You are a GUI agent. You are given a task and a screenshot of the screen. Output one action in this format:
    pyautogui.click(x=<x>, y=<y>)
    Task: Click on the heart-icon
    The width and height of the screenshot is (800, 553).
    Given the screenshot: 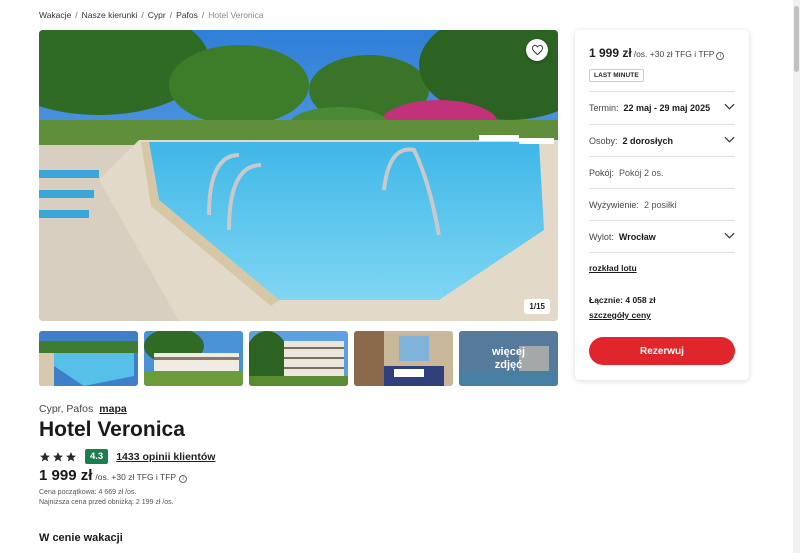 What is the action you would take?
    pyautogui.click(x=537, y=50)
    